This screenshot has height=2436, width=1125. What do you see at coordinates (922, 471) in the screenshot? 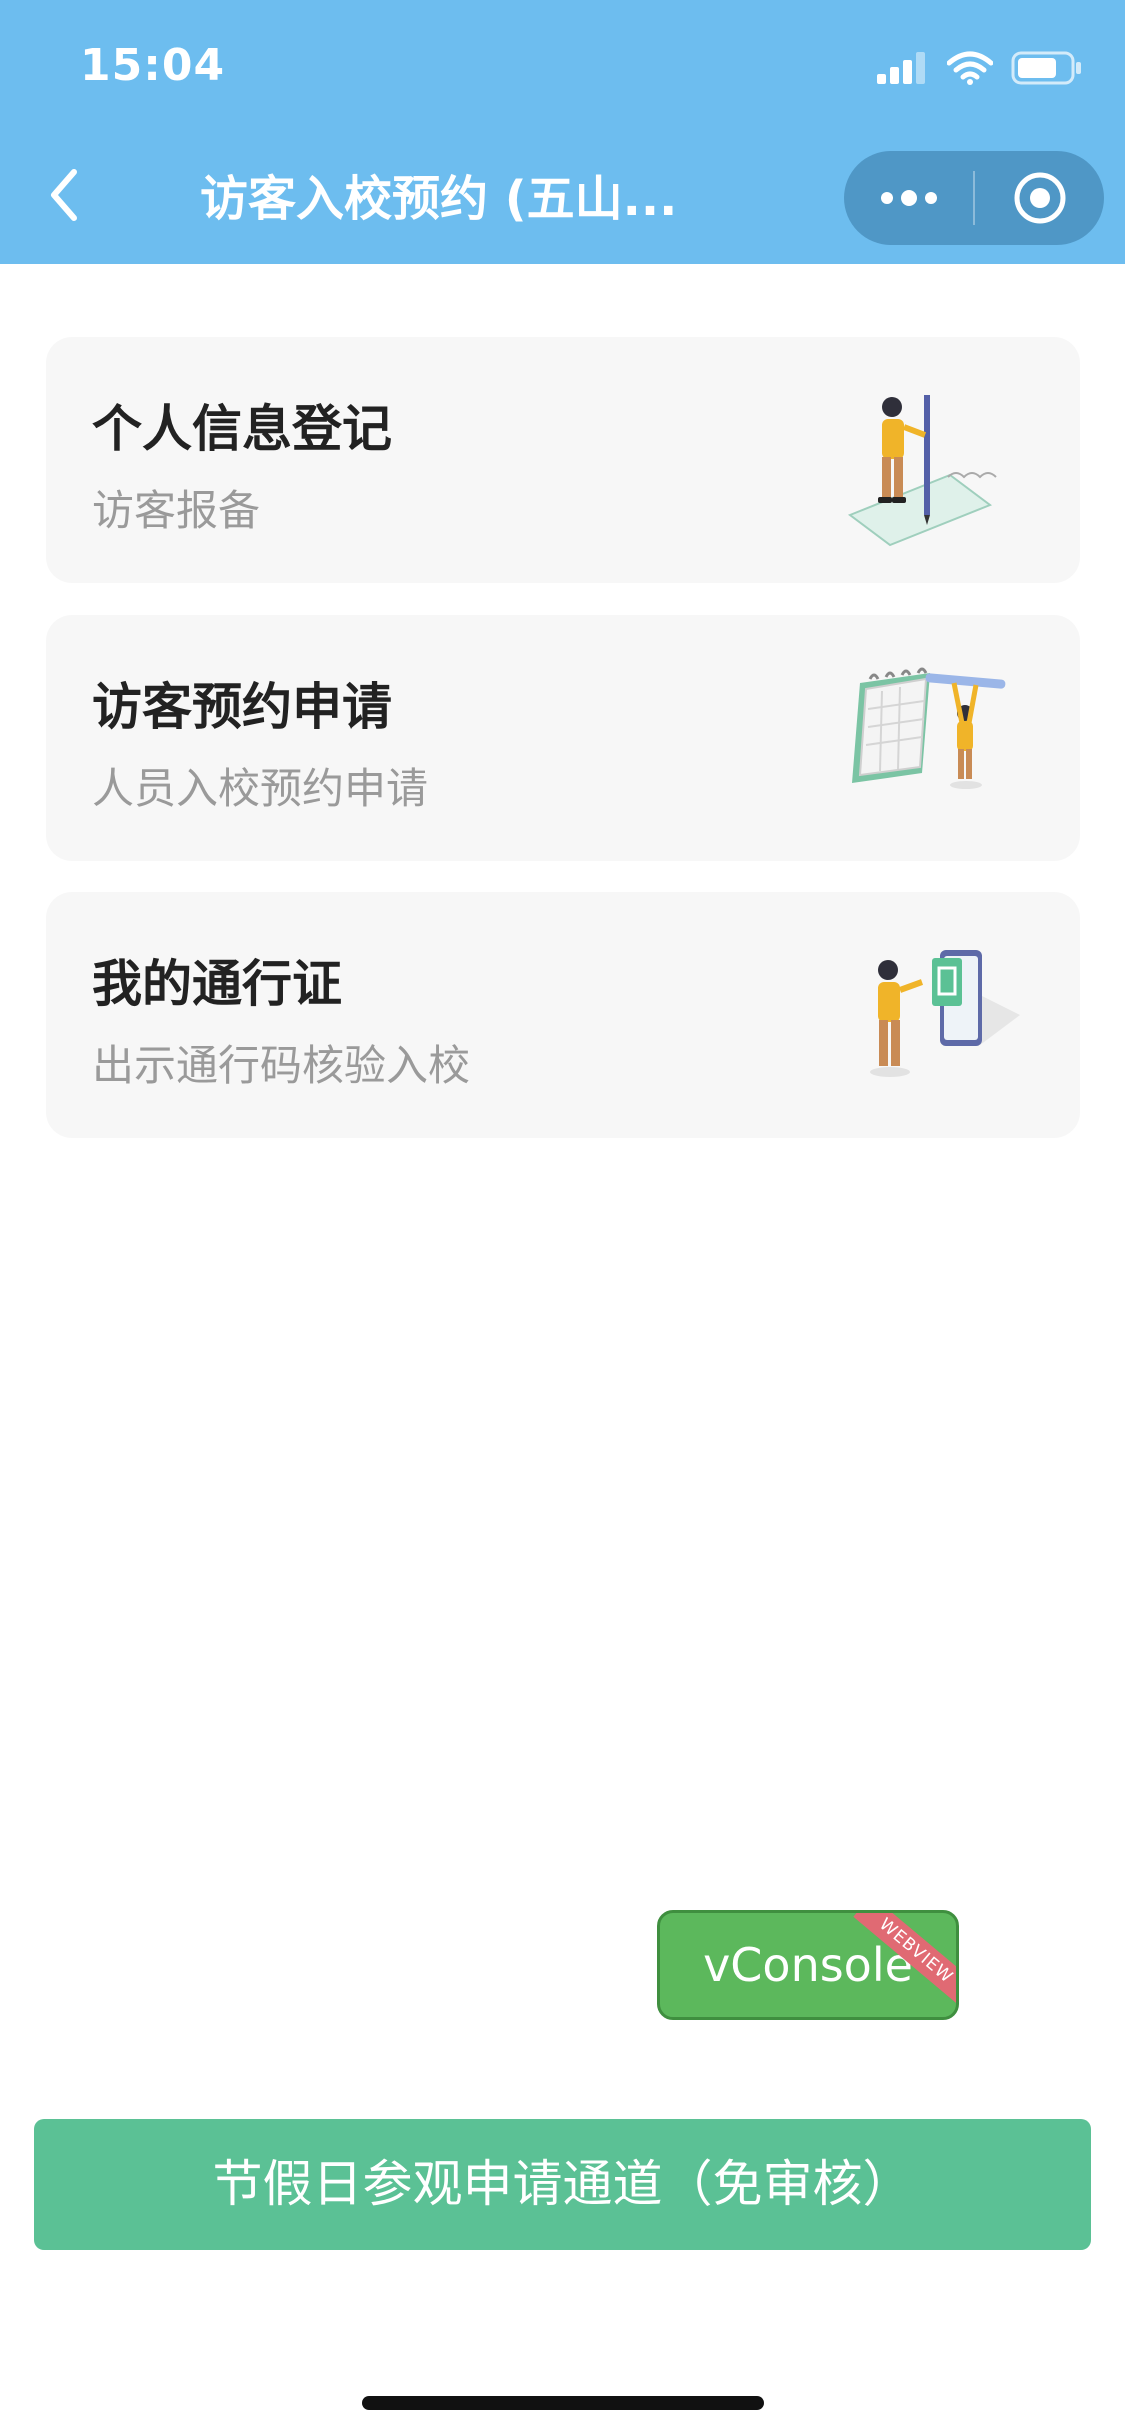
I see `person-notebook-illustration-icon` at bounding box center [922, 471].